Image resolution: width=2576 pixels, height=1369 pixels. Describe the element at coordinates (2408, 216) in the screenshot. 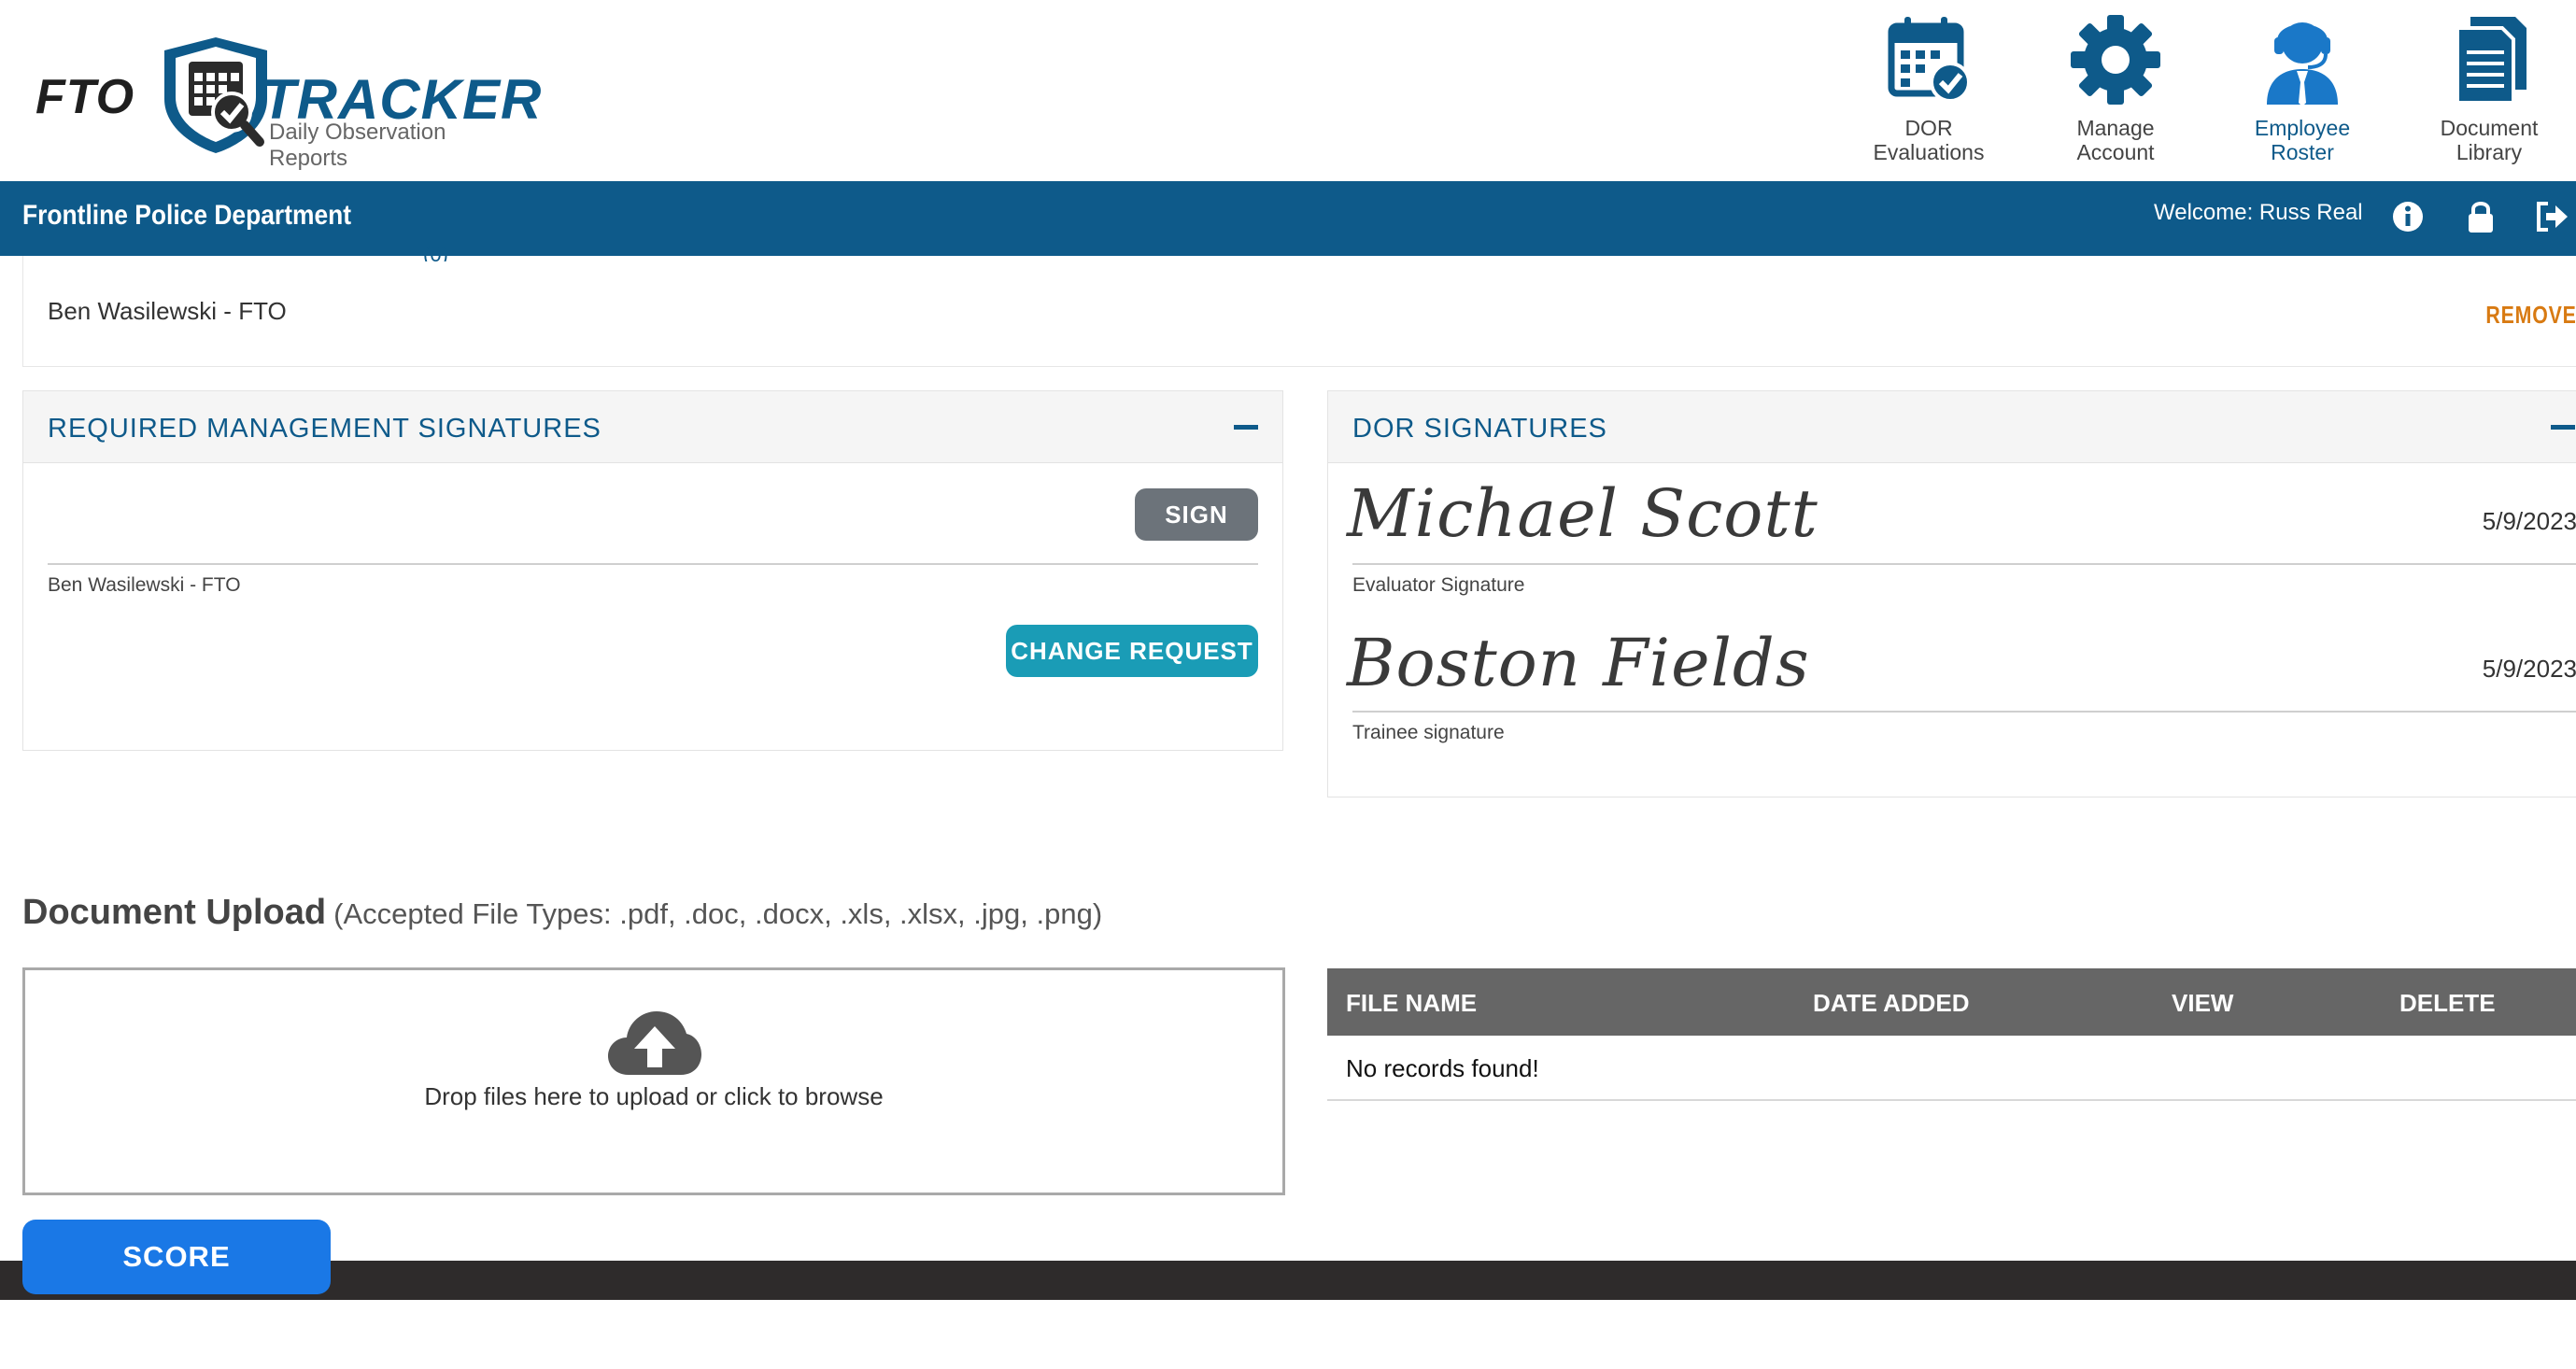

I see `info-icon` at that location.